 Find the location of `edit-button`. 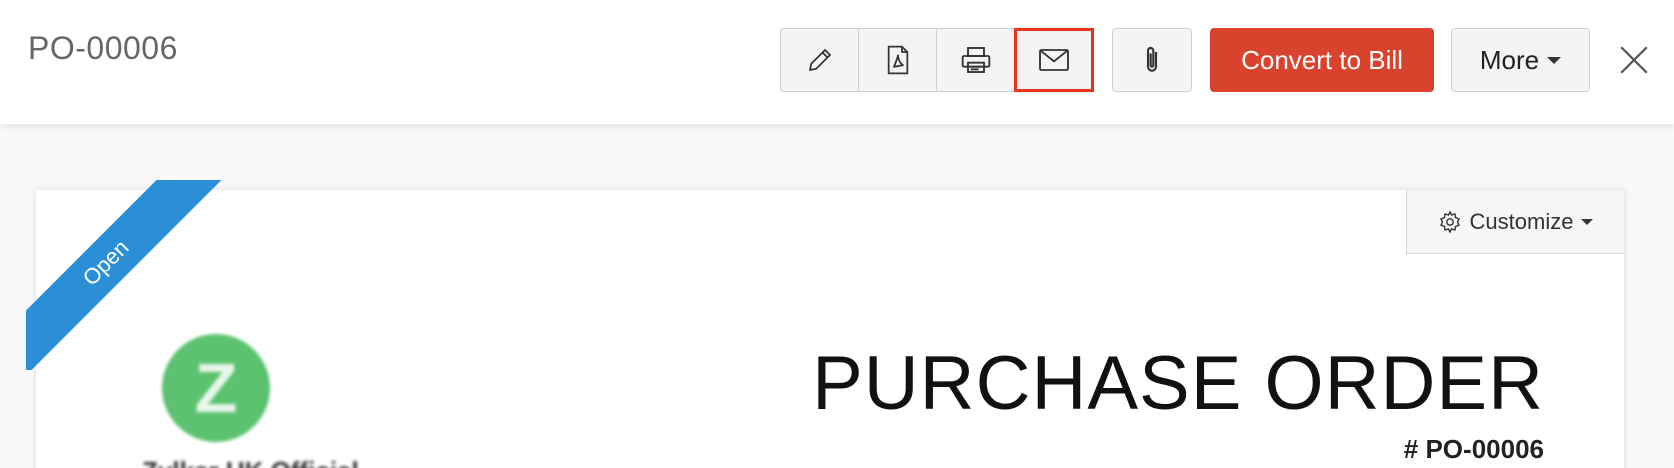

edit-button is located at coordinates (820, 60).